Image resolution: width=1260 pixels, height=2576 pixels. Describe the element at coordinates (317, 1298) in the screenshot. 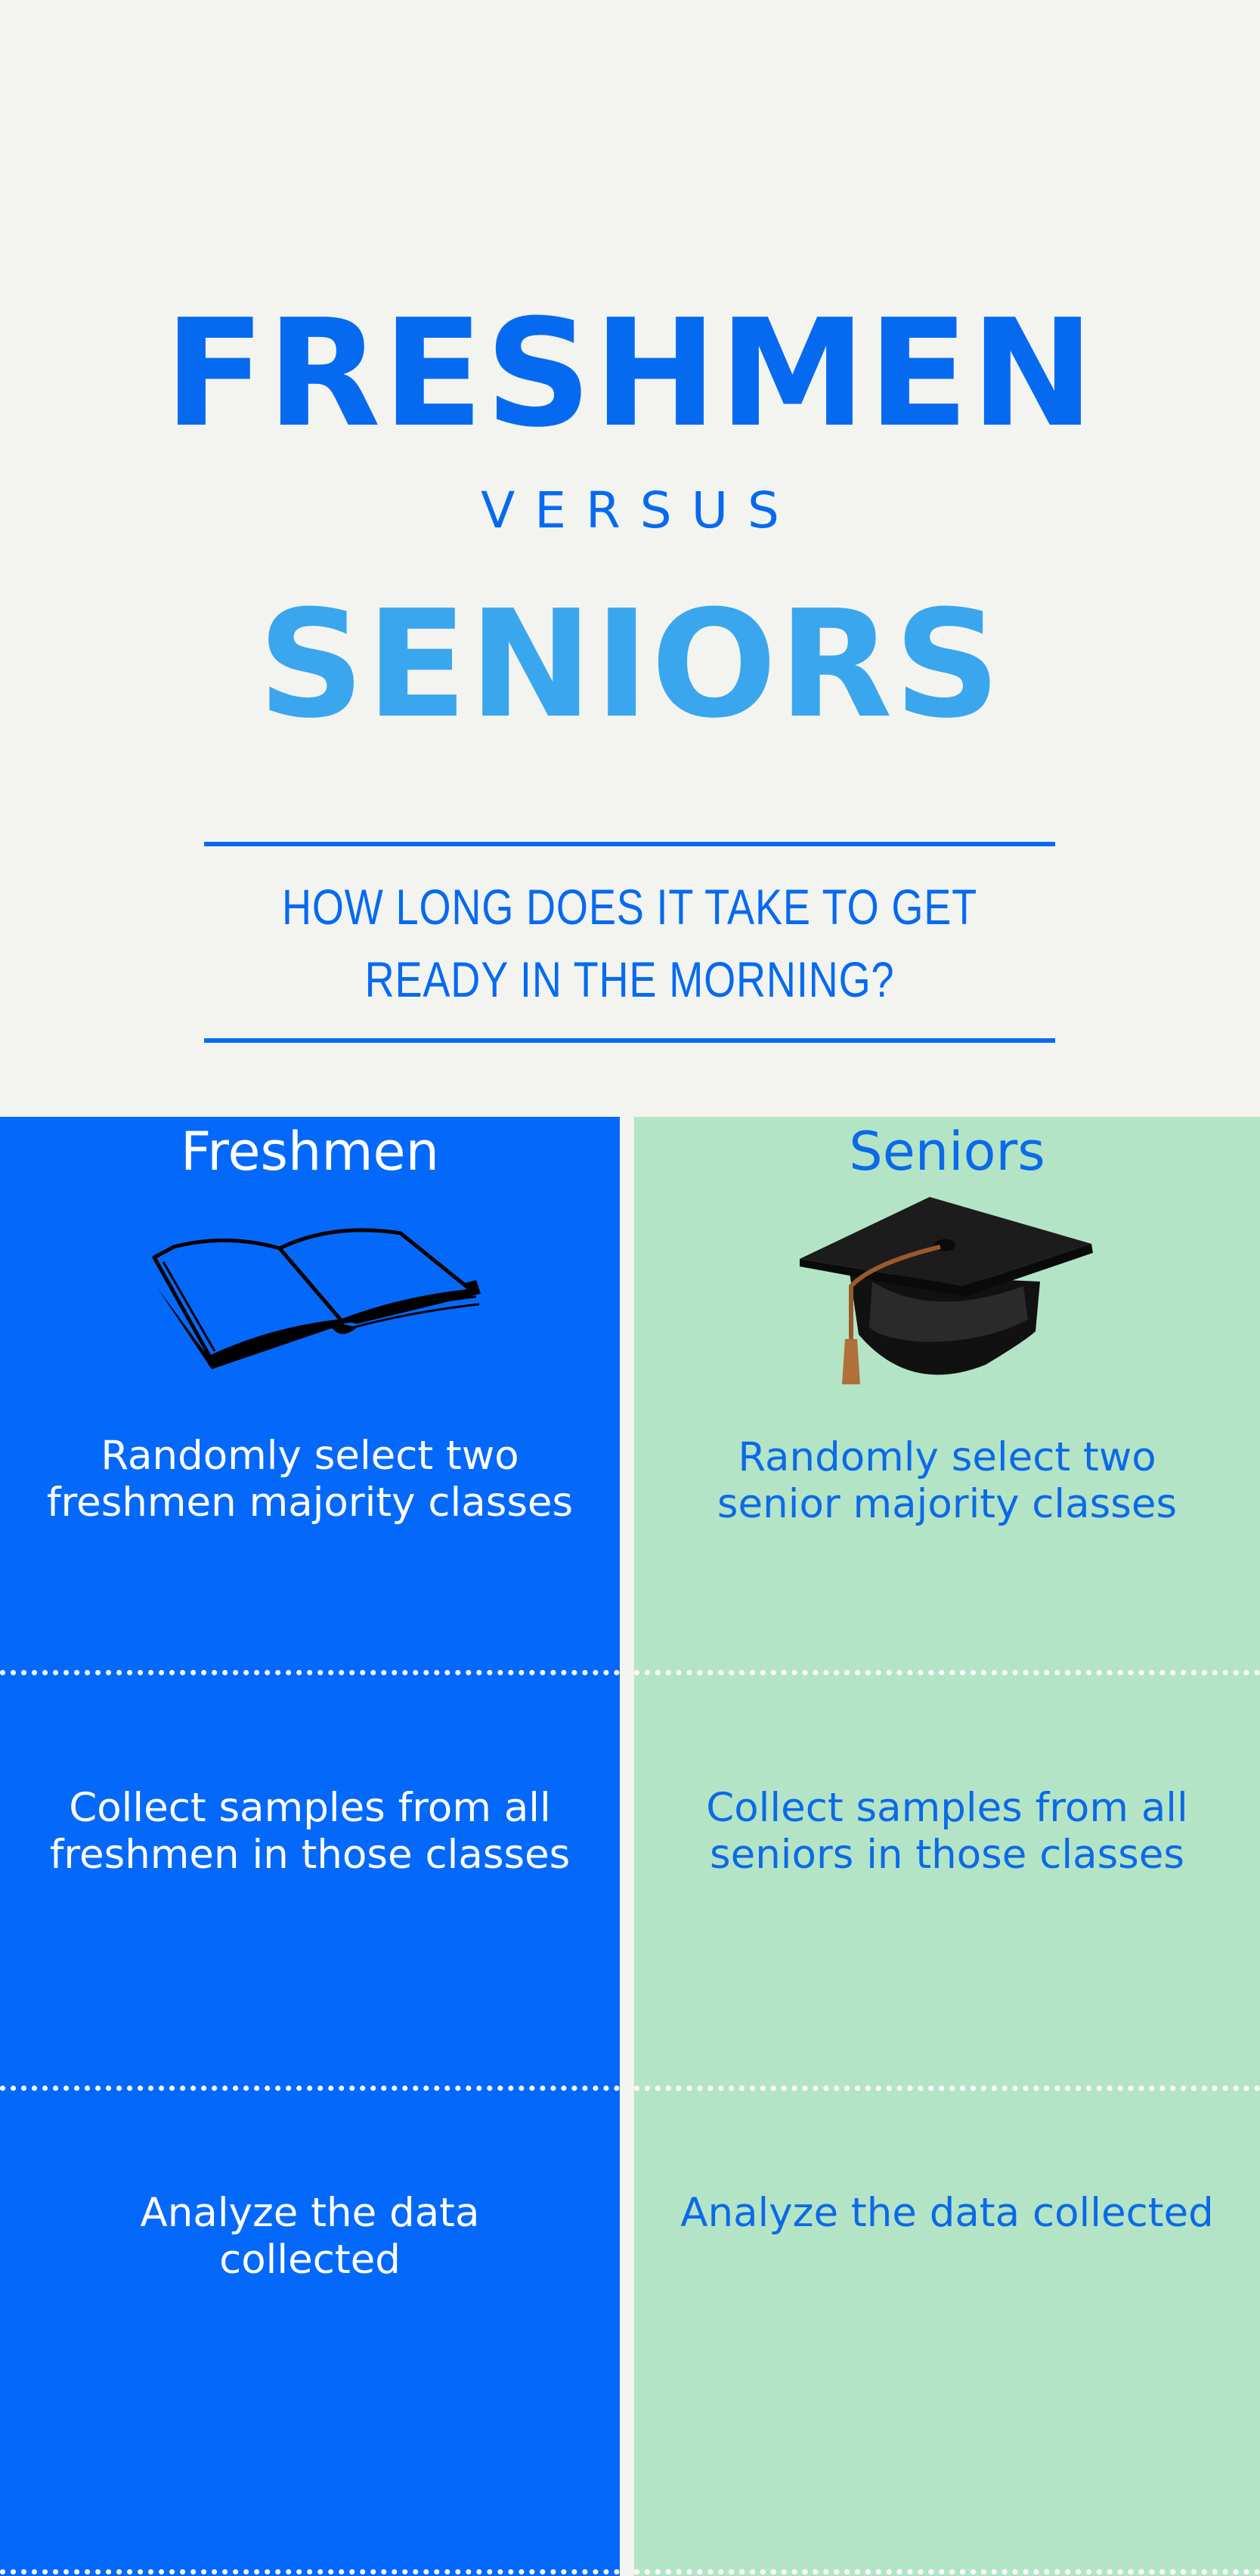

I see `open-book-icon` at that location.